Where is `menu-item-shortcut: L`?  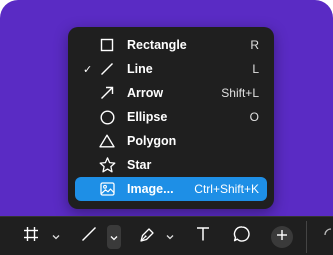
menu-item-shortcut: L is located at coordinates (255, 69).